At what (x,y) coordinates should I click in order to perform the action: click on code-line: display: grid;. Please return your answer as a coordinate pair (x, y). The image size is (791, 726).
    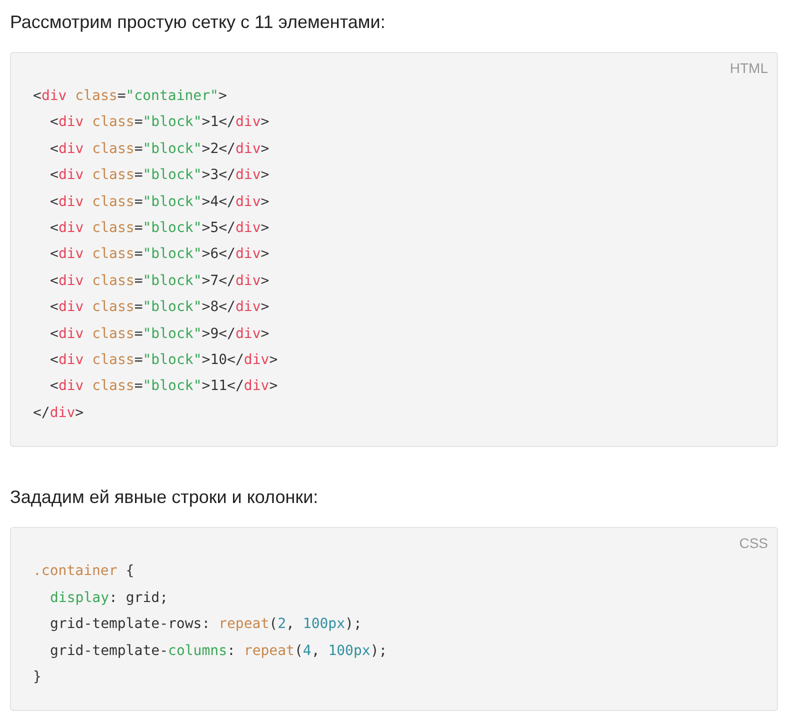
    Looking at the image, I should click on (109, 598).